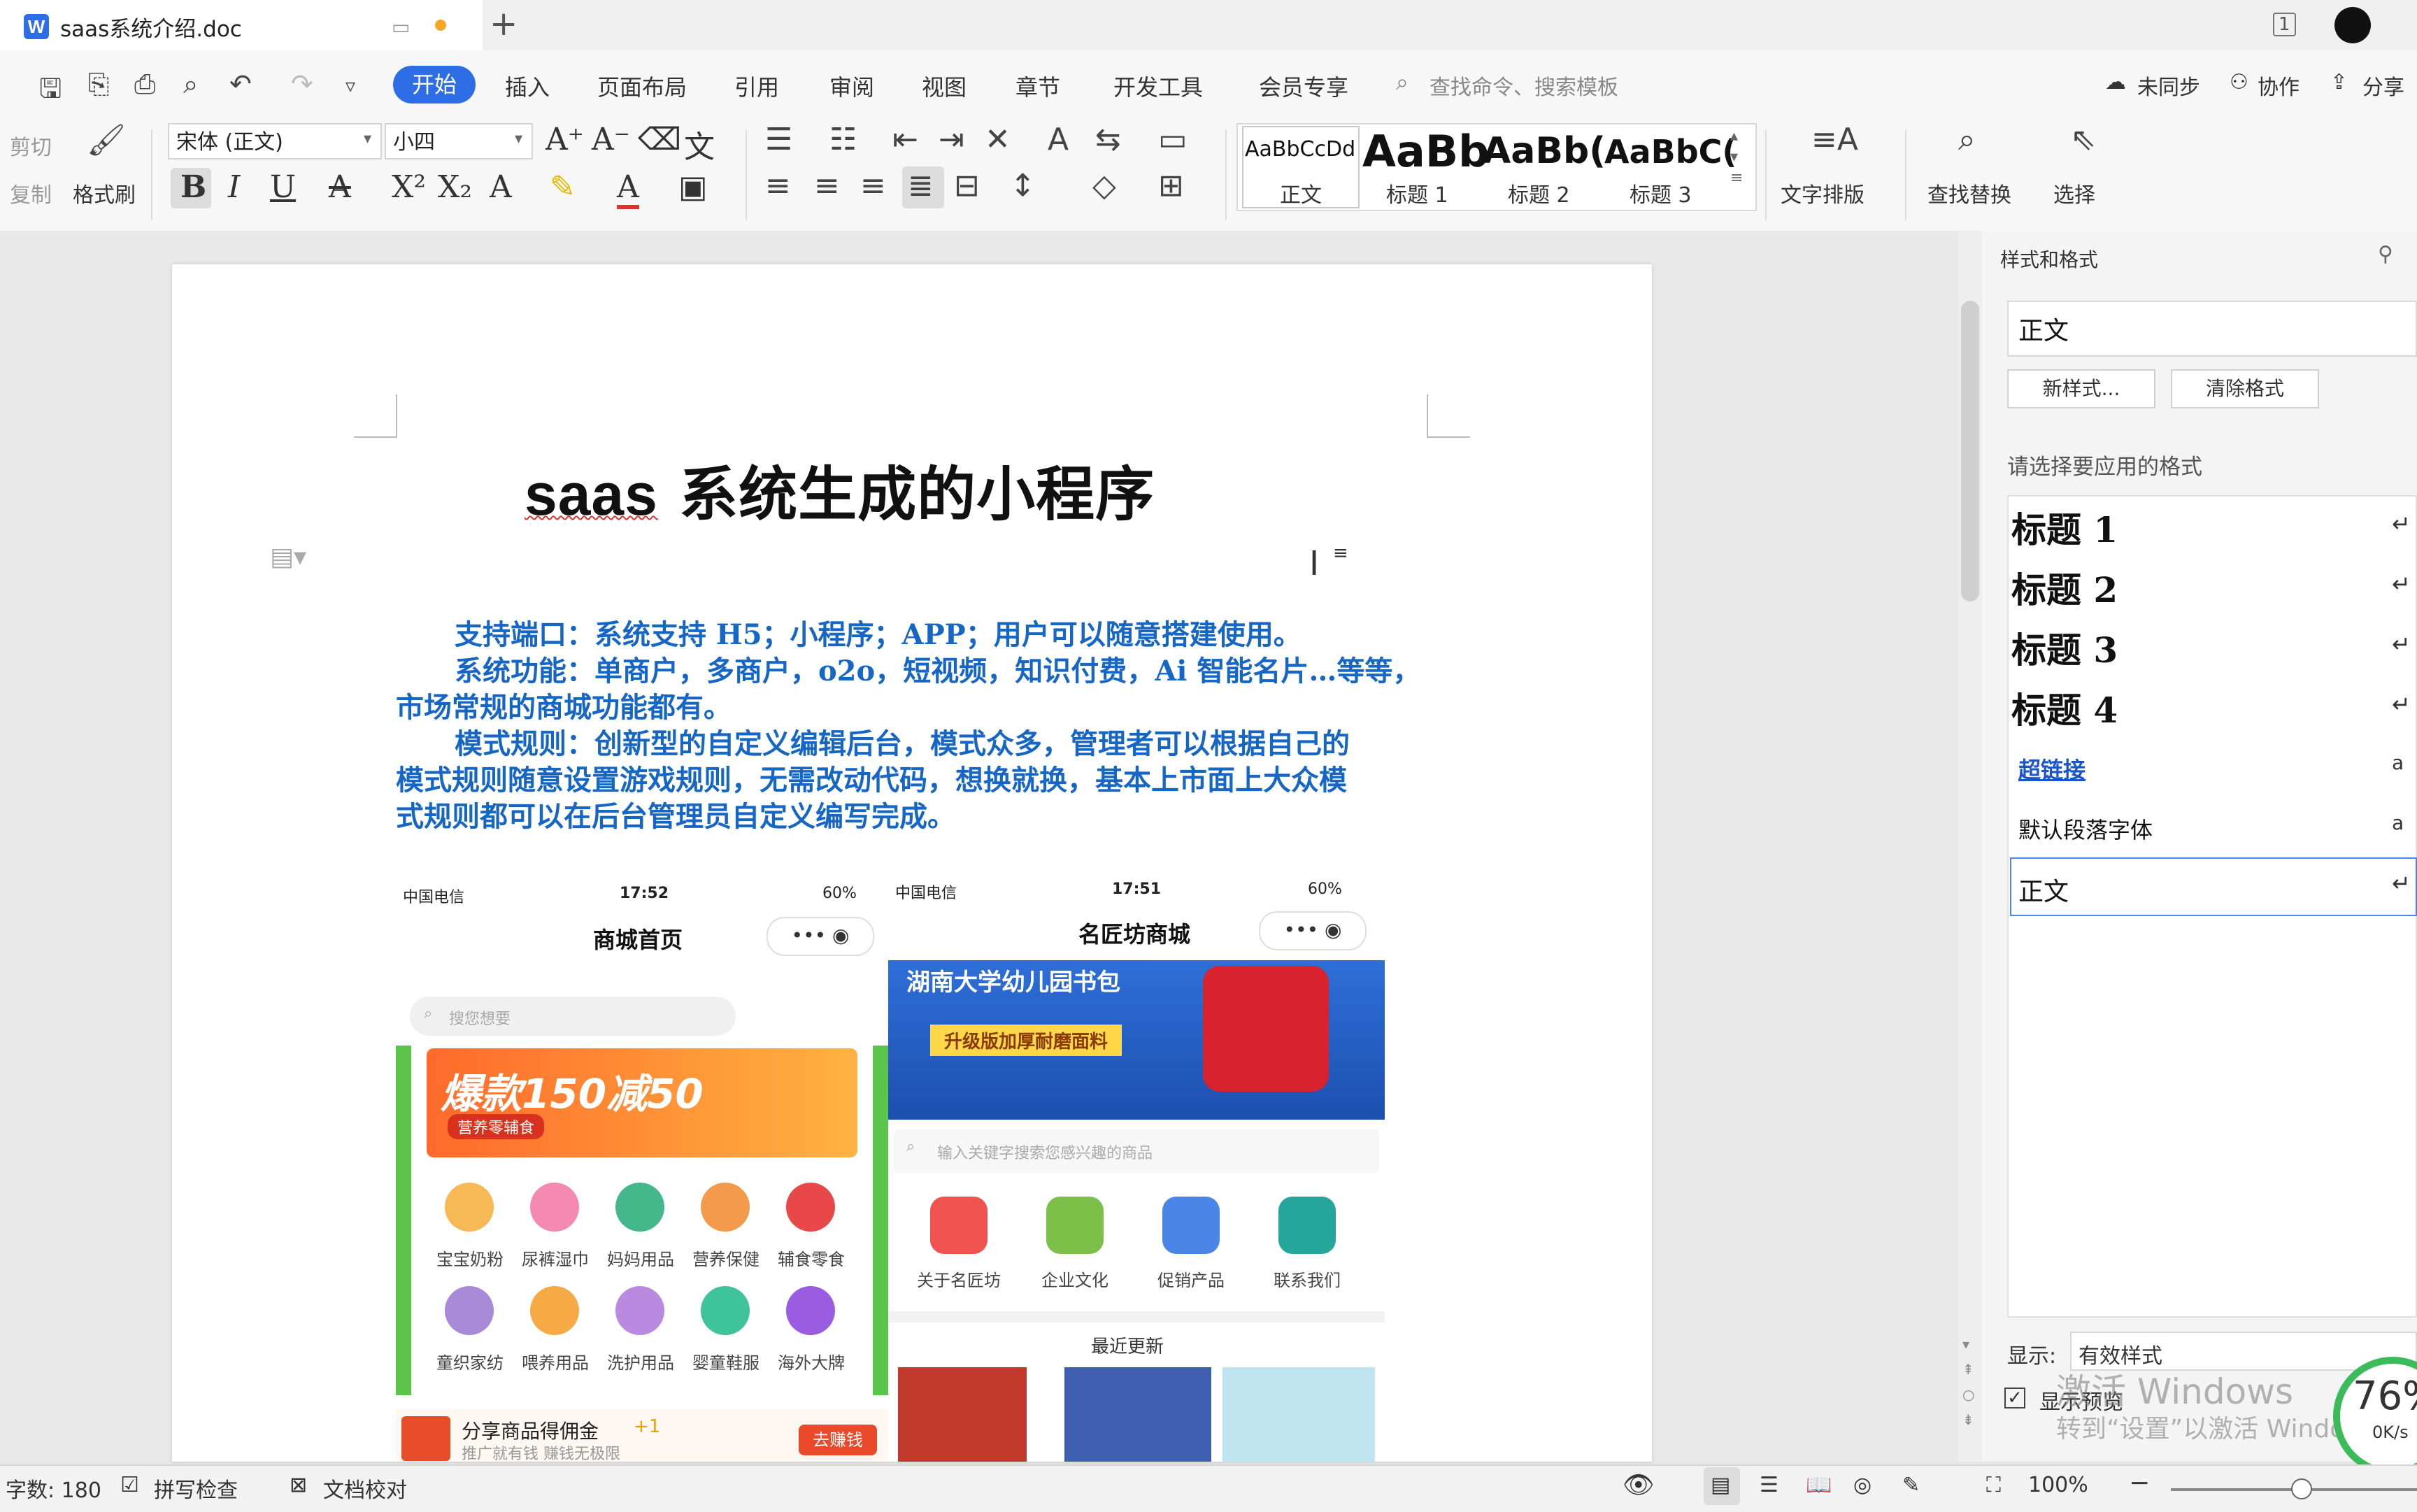 This screenshot has width=2417, height=1512. Describe the element at coordinates (2301, 1488) in the screenshot. I see `zoom-slider-handle` at that location.